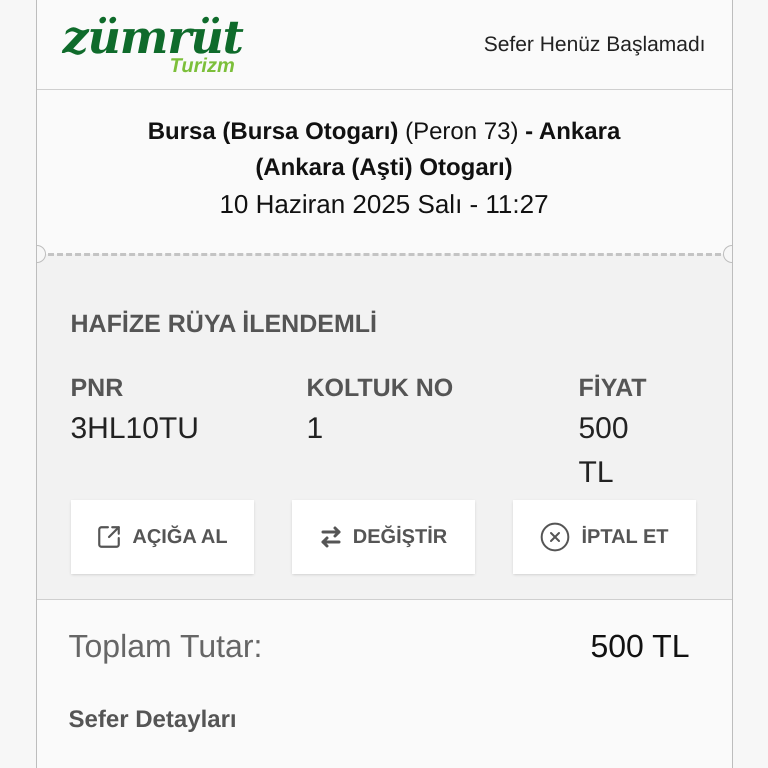 The image size is (768, 768). I want to click on action-button: AÇIĞA AL, so click(162, 537).